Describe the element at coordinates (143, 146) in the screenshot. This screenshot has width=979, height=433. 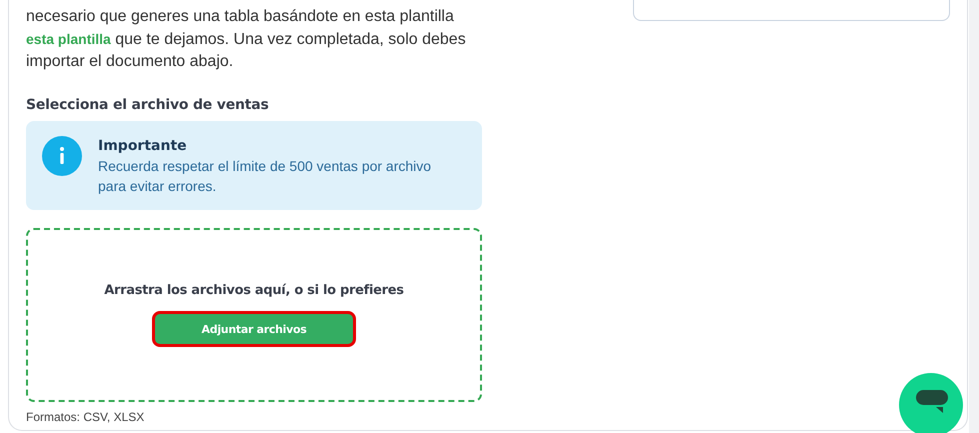
I see `notice-title: Importante` at that location.